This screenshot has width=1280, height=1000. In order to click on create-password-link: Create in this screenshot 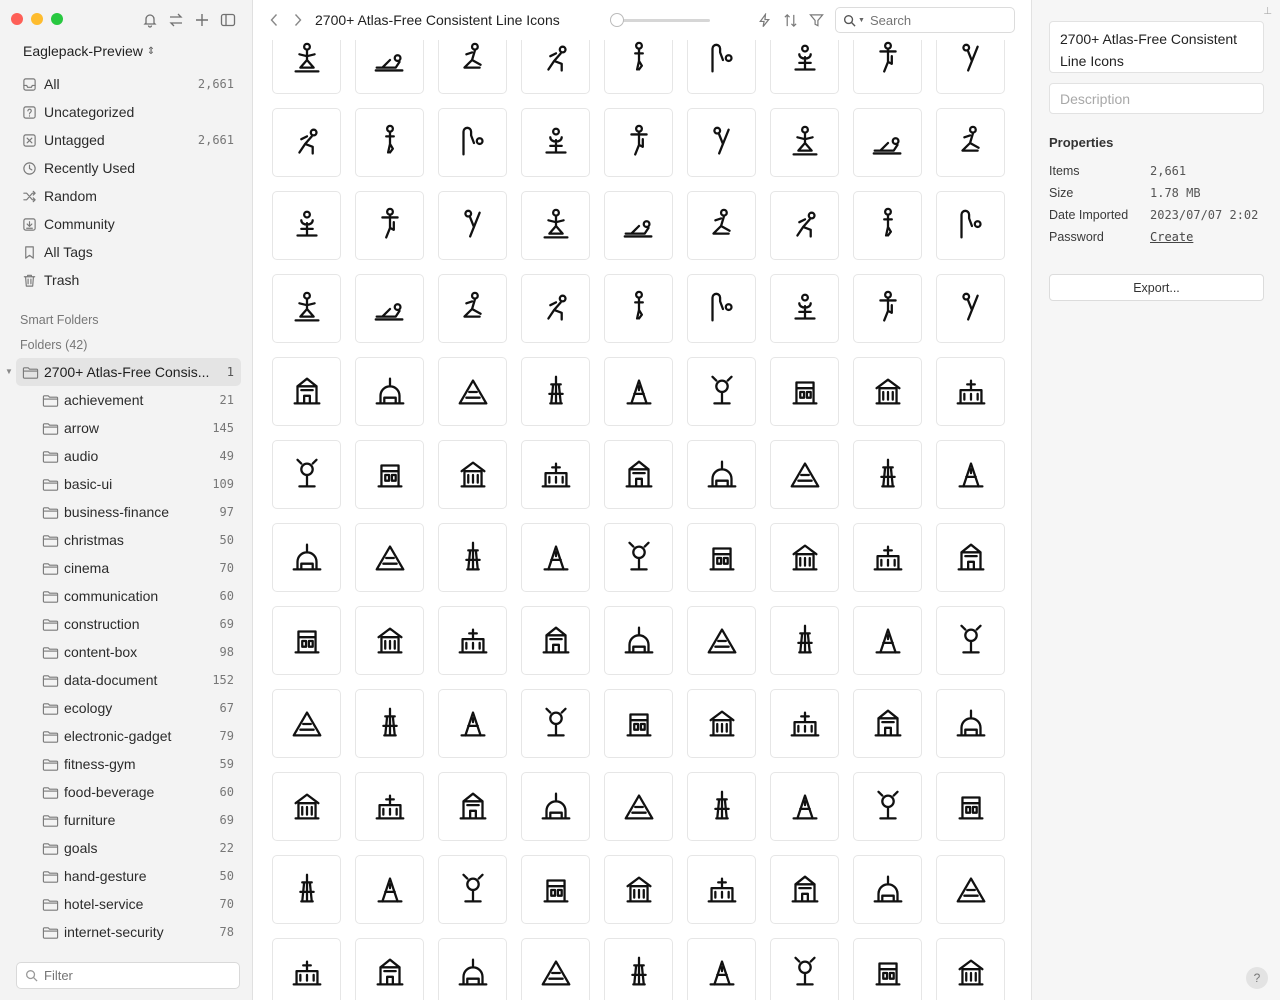, I will do `click(1171, 237)`.